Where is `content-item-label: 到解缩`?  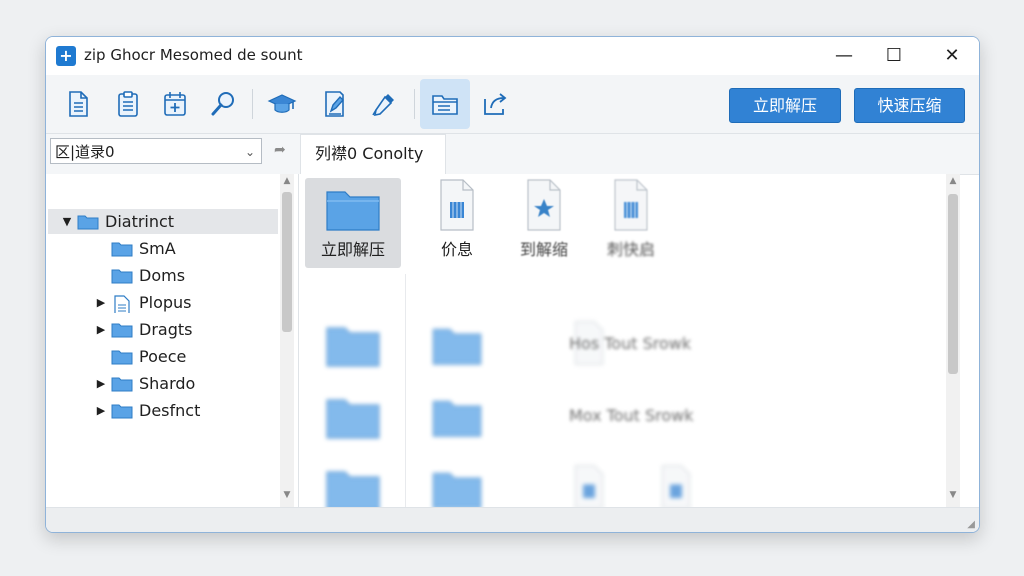 content-item-label: 到解缩 is located at coordinates (543, 249).